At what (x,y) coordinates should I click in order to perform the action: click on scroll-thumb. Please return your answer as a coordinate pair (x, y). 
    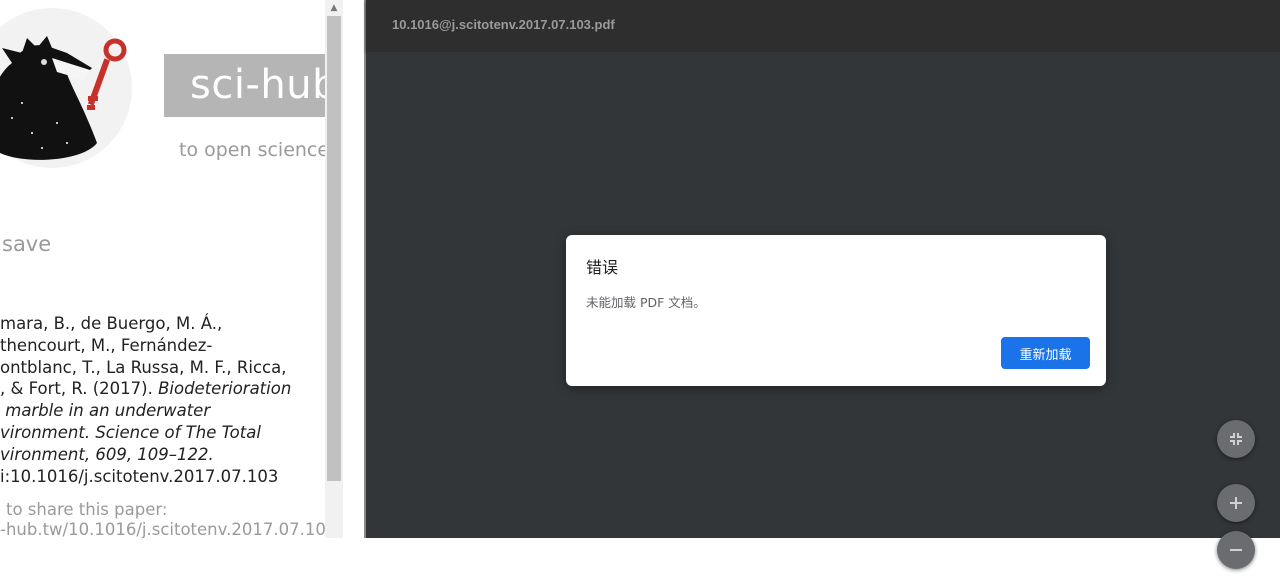
    Looking at the image, I should click on (334, 248).